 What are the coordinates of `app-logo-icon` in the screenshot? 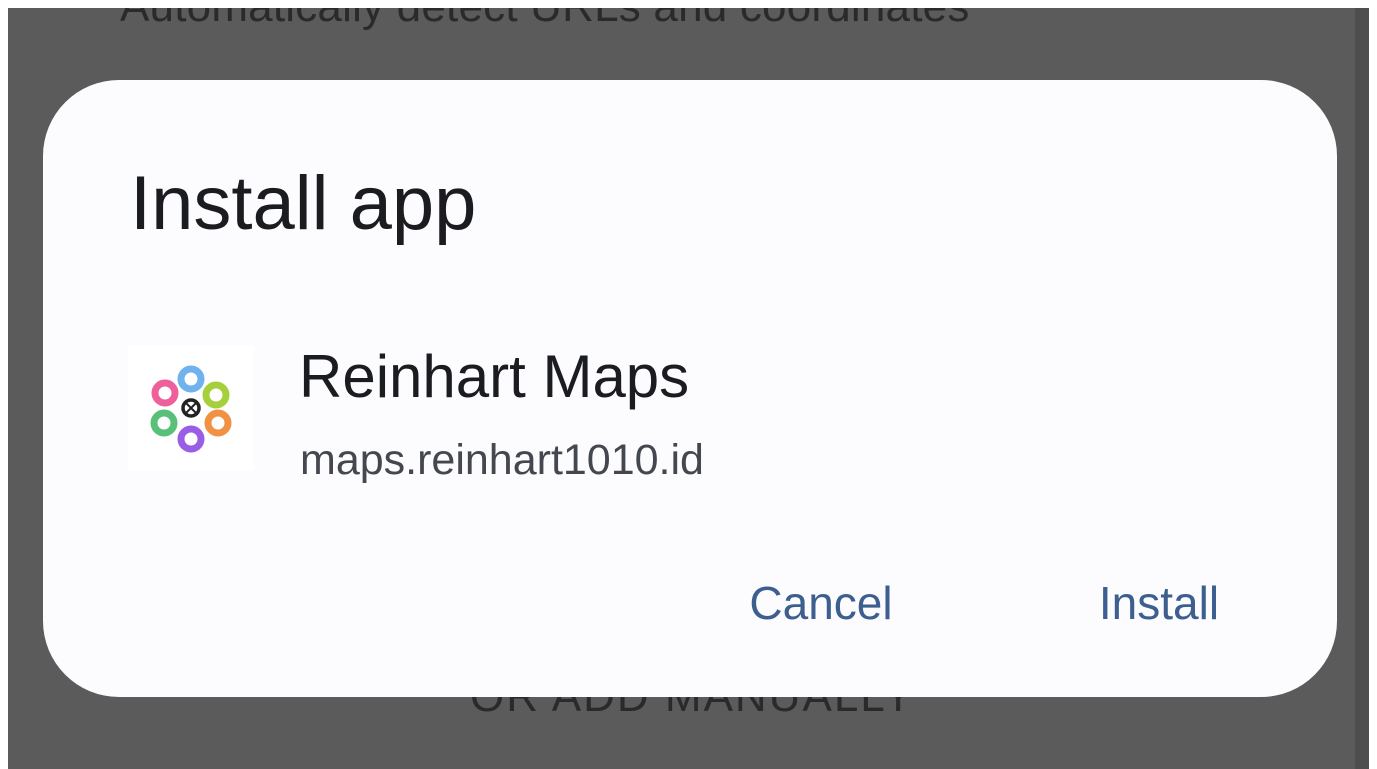 It's located at (191, 408).